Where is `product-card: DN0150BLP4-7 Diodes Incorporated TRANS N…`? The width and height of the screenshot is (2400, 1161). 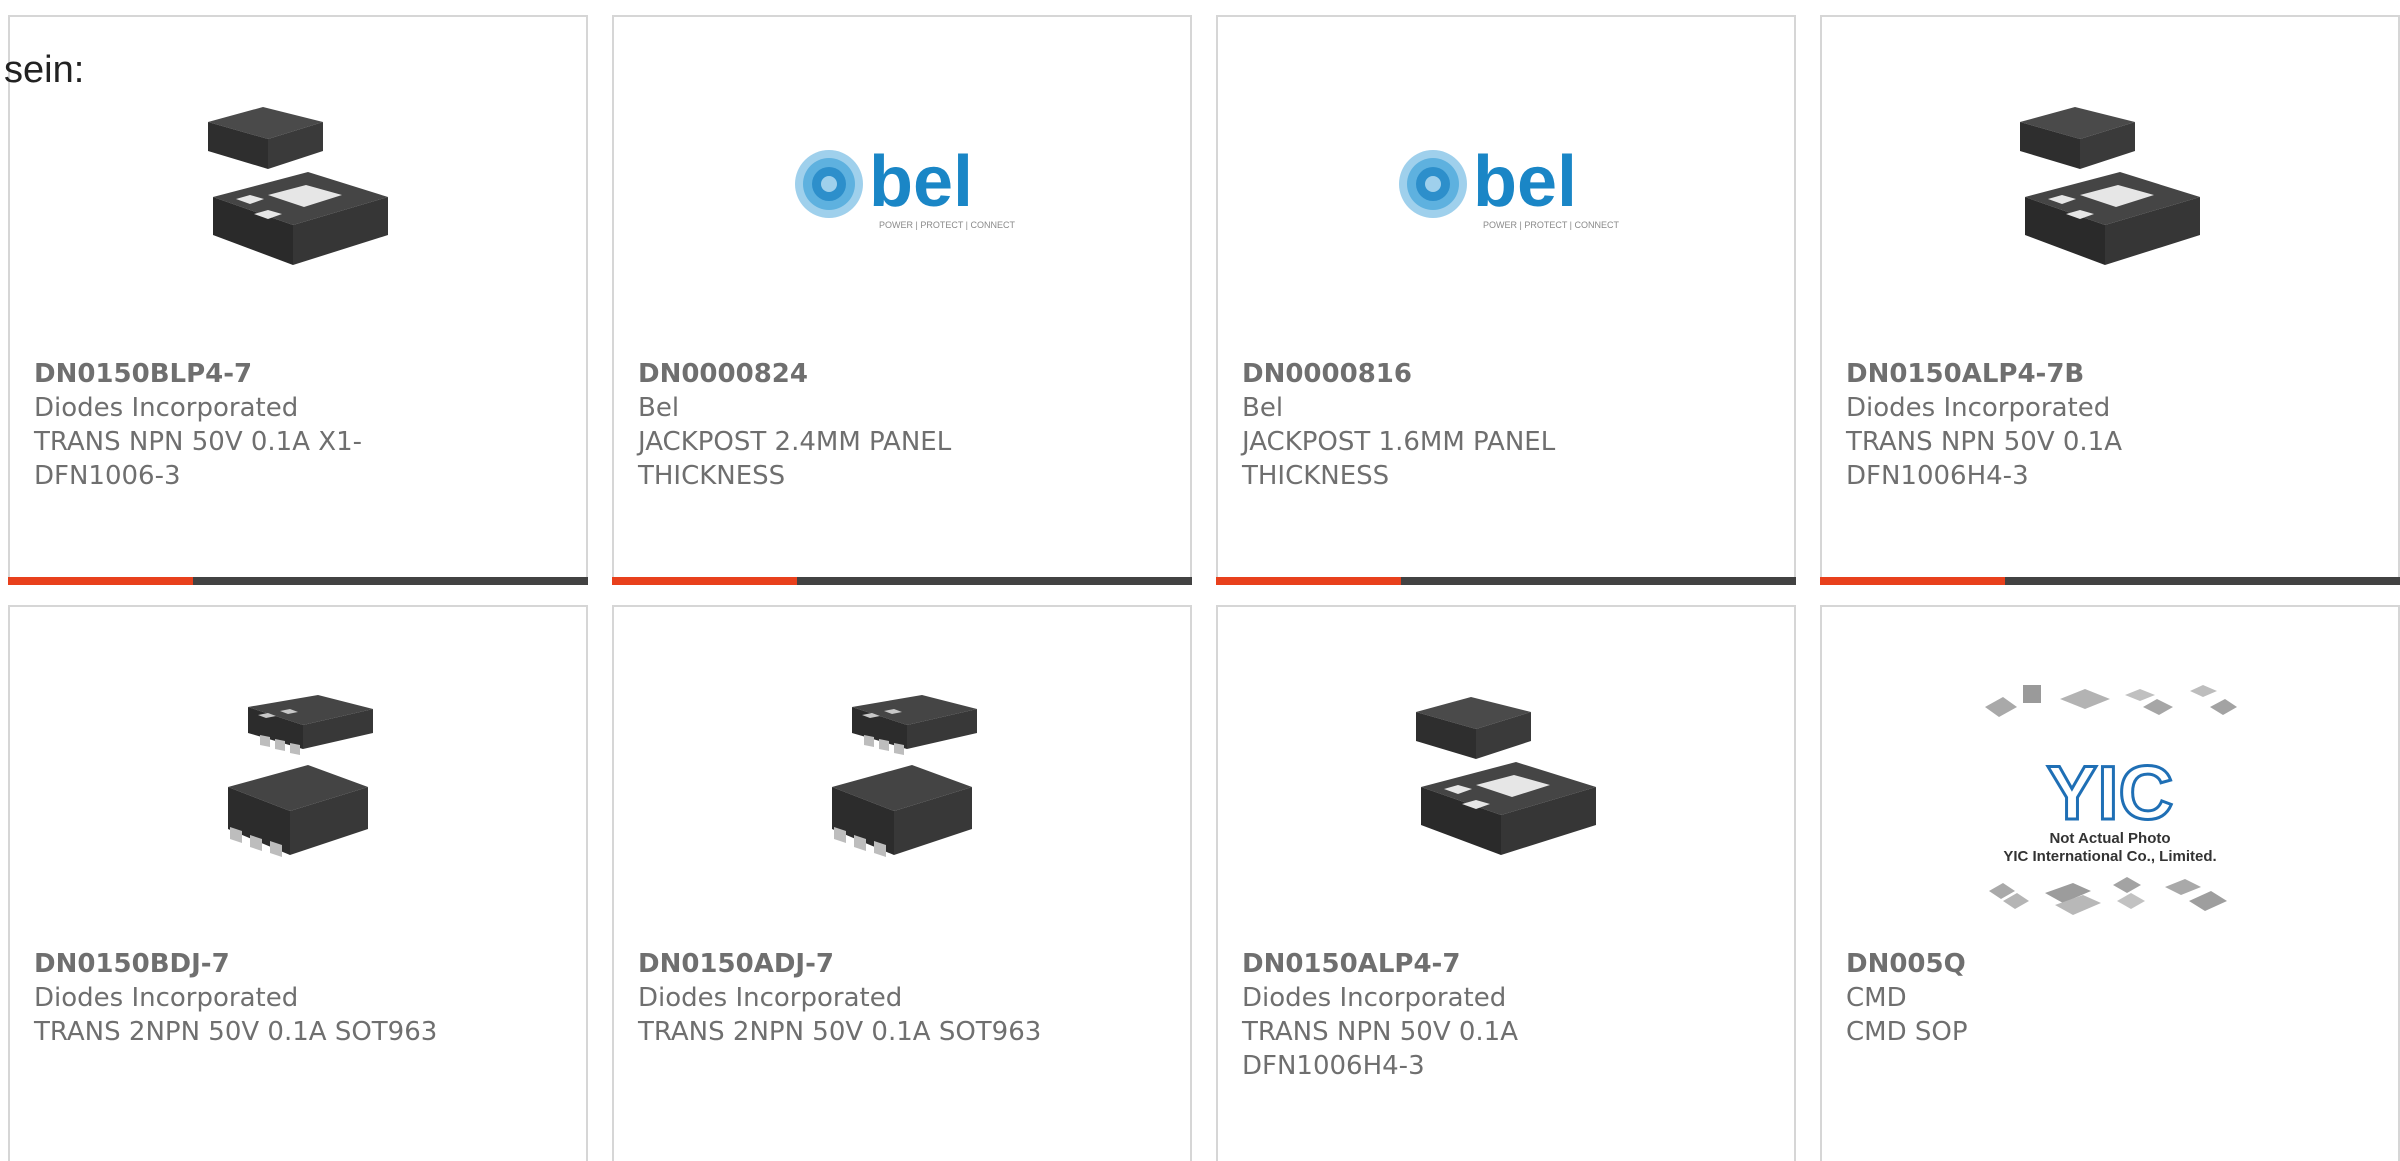
product-card: DN0150BLP4-7 Diodes Incorporated TRANS N… is located at coordinates (298, 300).